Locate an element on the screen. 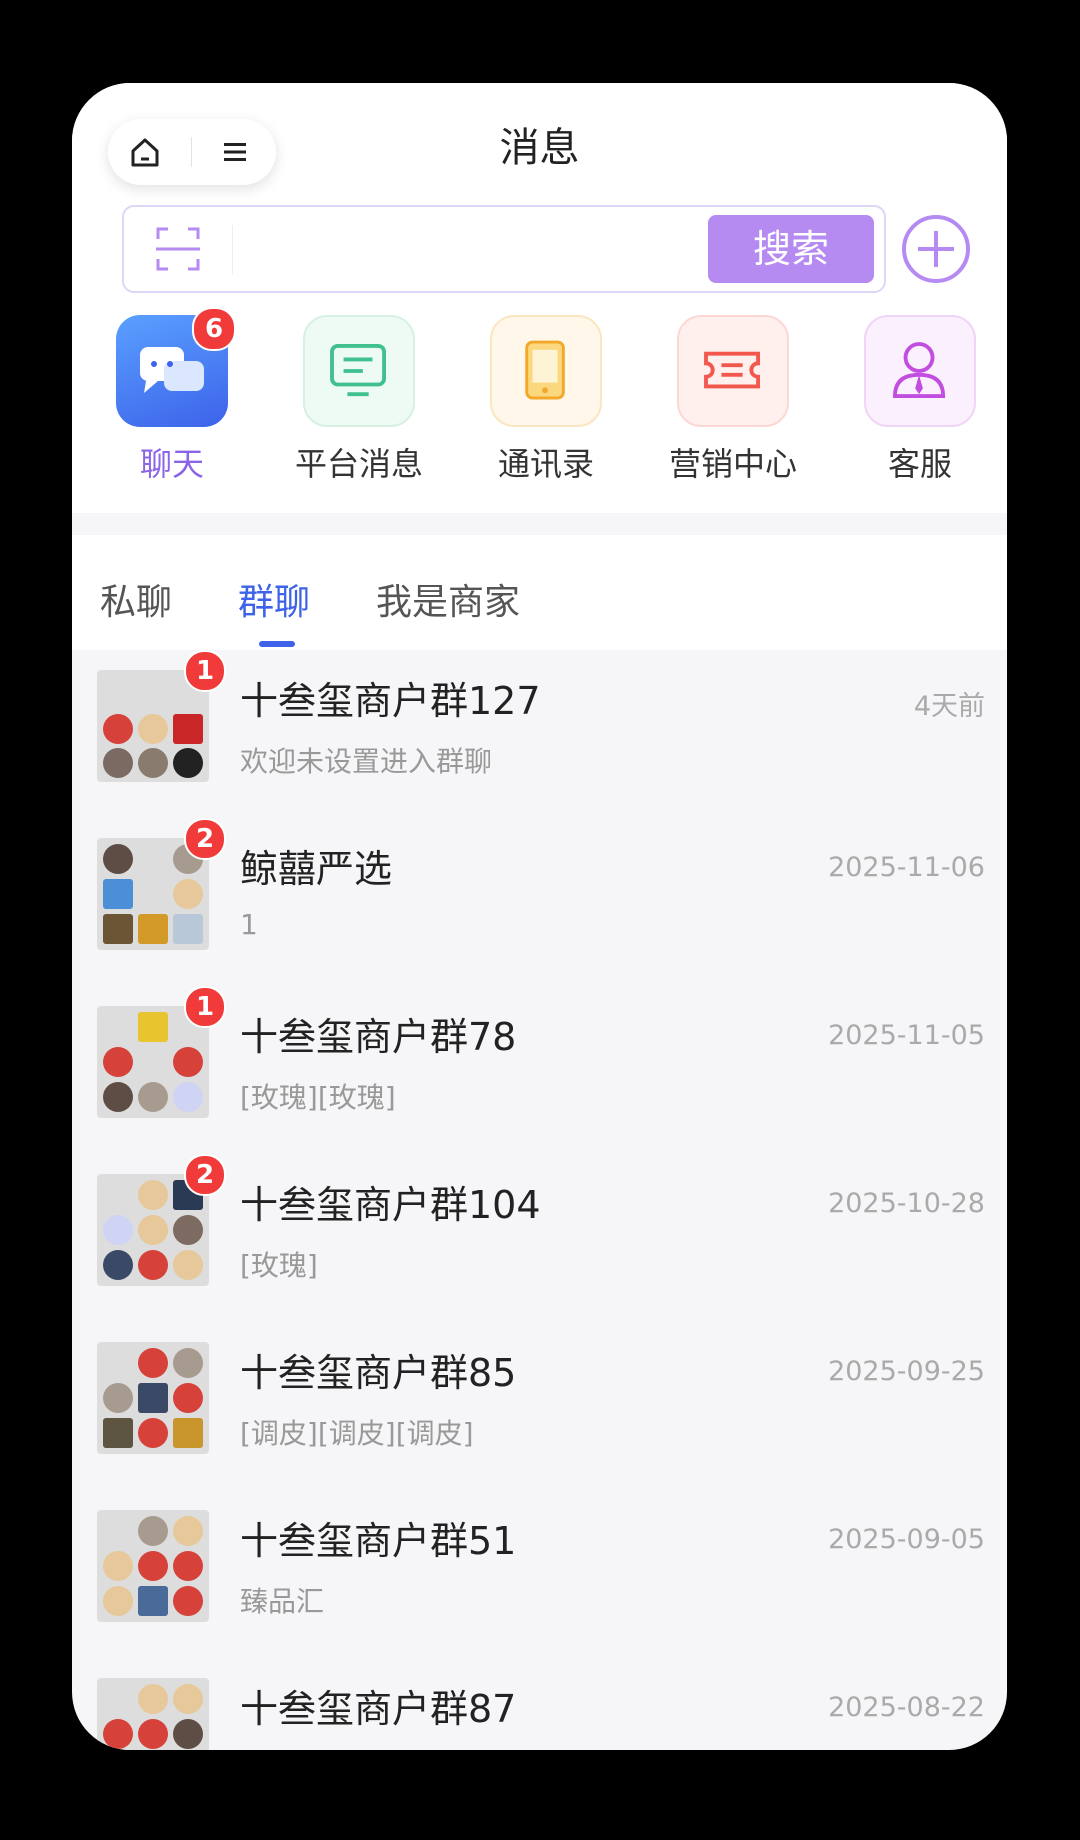 This screenshot has width=1080, height=1840. chat-row: 2 十叁玺商户群104 [玫瑰] 2025-10-28 is located at coordinates (539, 1238).